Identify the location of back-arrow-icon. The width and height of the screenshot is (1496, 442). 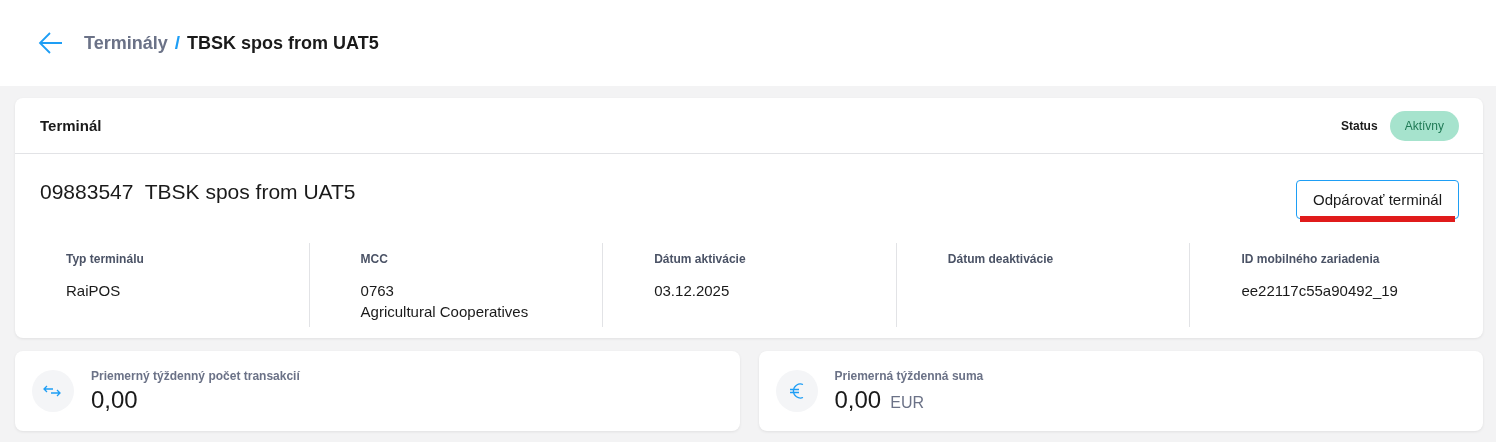
(51, 43).